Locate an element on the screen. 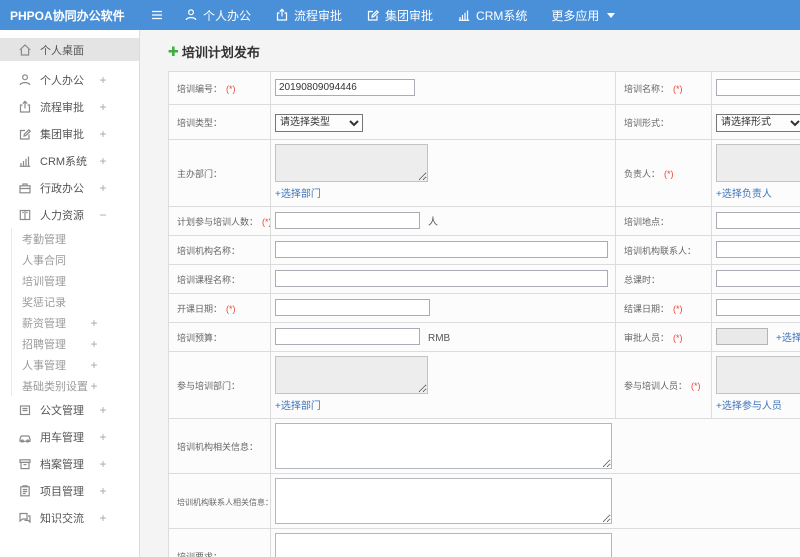  sidebar-item-training-mgmt: 培训管理 is located at coordinates (75, 280).